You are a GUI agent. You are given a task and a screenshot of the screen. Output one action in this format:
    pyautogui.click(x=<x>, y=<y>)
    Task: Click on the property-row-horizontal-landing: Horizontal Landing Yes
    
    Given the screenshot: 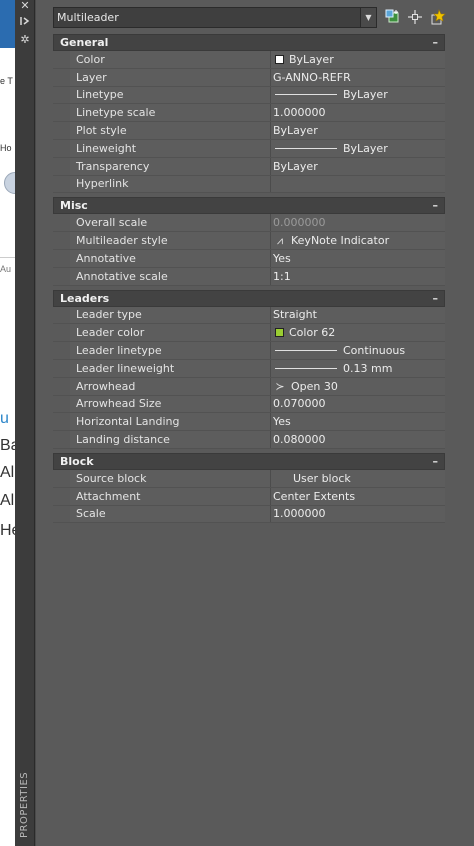 What is the action you would take?
    pyautogui.click(x=249, y=422)
    